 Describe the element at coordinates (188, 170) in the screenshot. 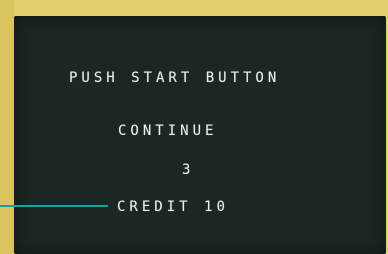

I see `continue-count: 3` at that location.